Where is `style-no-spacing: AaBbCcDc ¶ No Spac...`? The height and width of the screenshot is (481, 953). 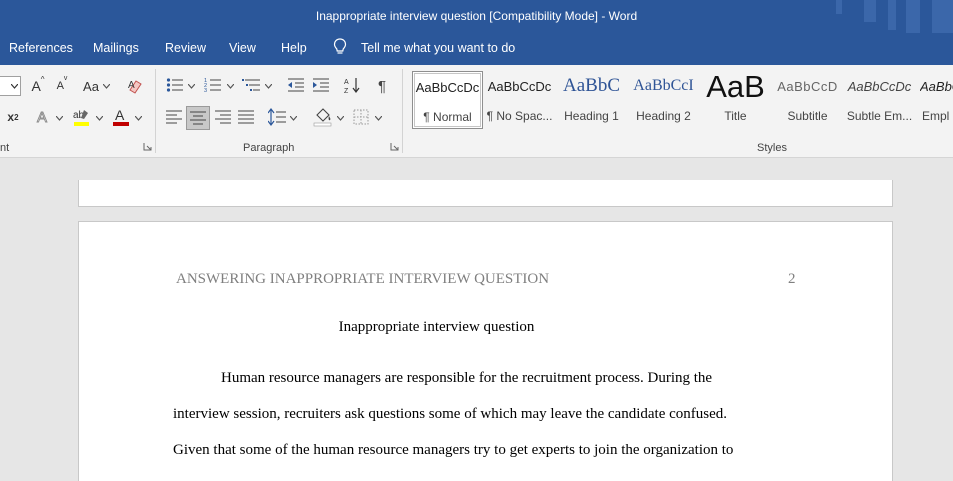
style-no-spacing: AaBbCcDc ¶ No Spac... is located at coordinates (519, 100).